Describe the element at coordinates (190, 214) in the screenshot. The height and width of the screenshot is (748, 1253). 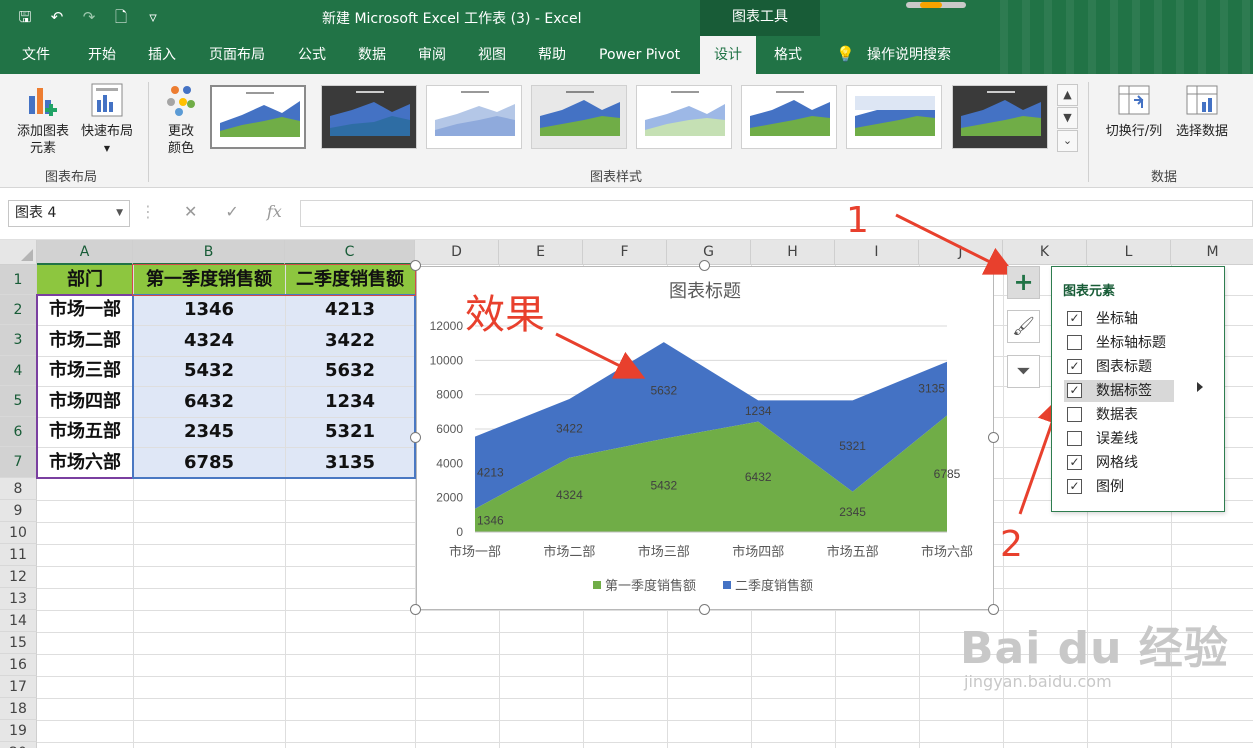
I see `cancel-icon: ✕` at that location.